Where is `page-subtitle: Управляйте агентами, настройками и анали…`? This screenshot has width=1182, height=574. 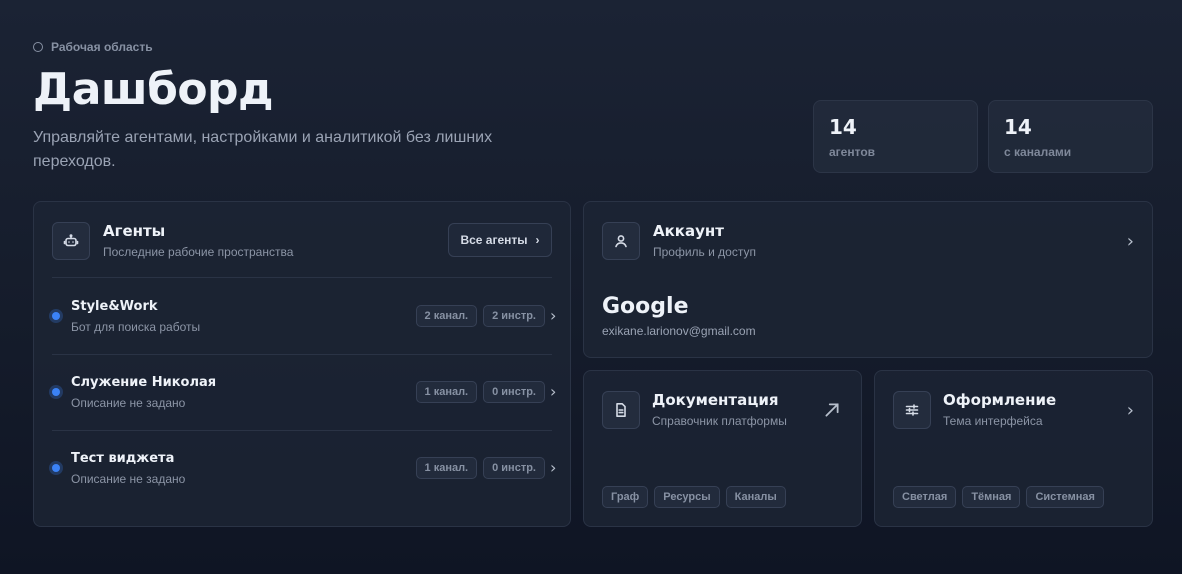 page-subtitle: Управляйте агентами, настройками и анали… is located at coordinates (263, 149).